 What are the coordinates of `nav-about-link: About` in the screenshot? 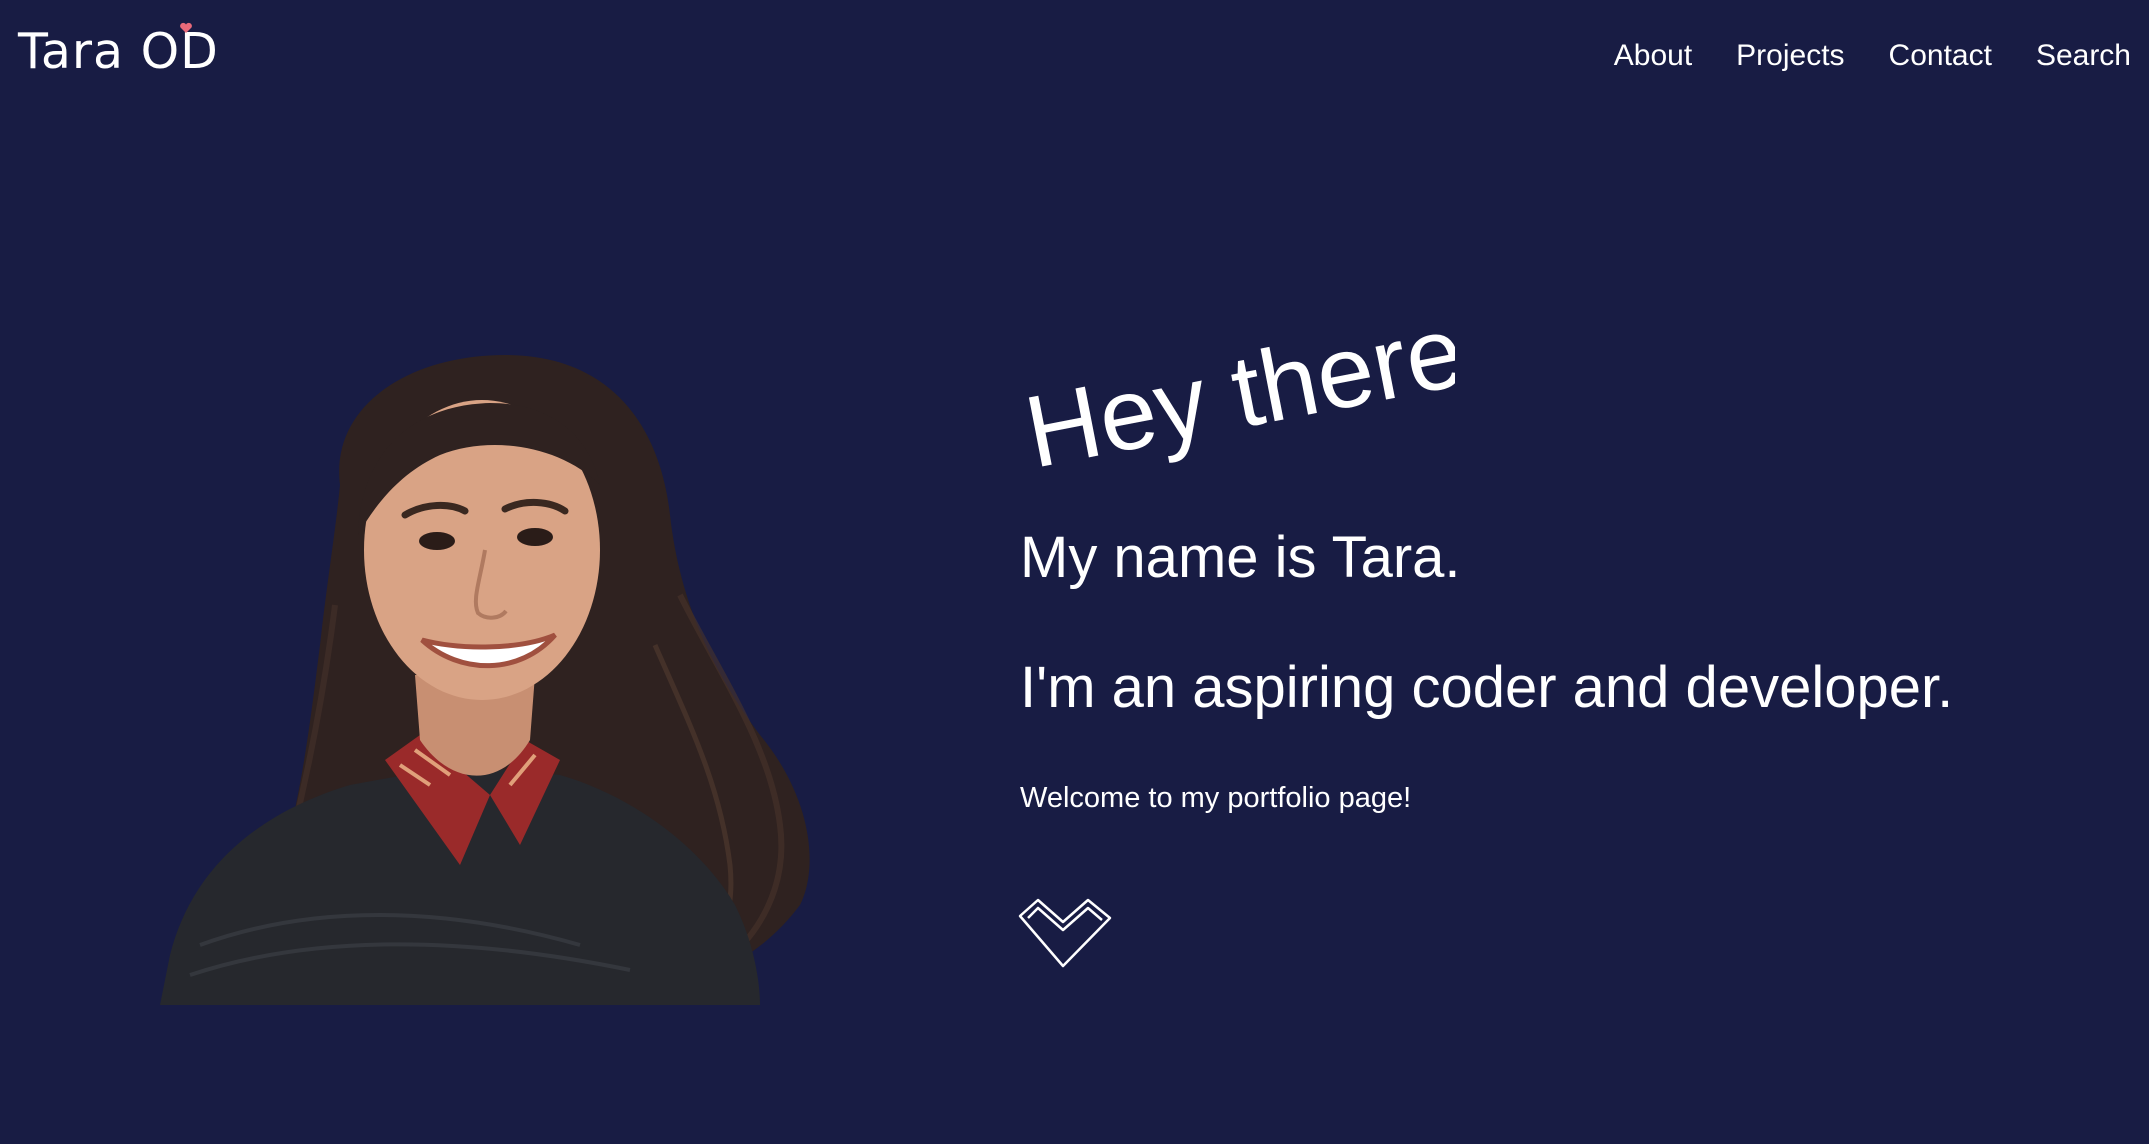 It's located at (1653, 56).